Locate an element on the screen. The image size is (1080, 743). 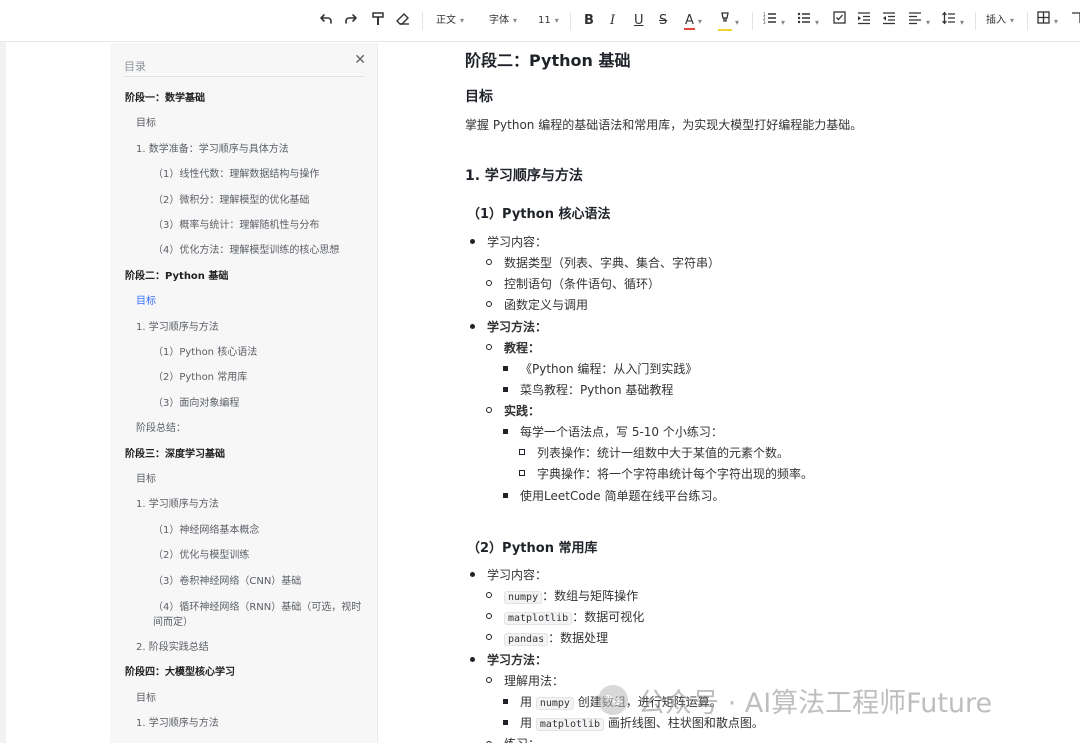
toc-item: （1）Python 核心语法 is located at coordinates (205, 353).